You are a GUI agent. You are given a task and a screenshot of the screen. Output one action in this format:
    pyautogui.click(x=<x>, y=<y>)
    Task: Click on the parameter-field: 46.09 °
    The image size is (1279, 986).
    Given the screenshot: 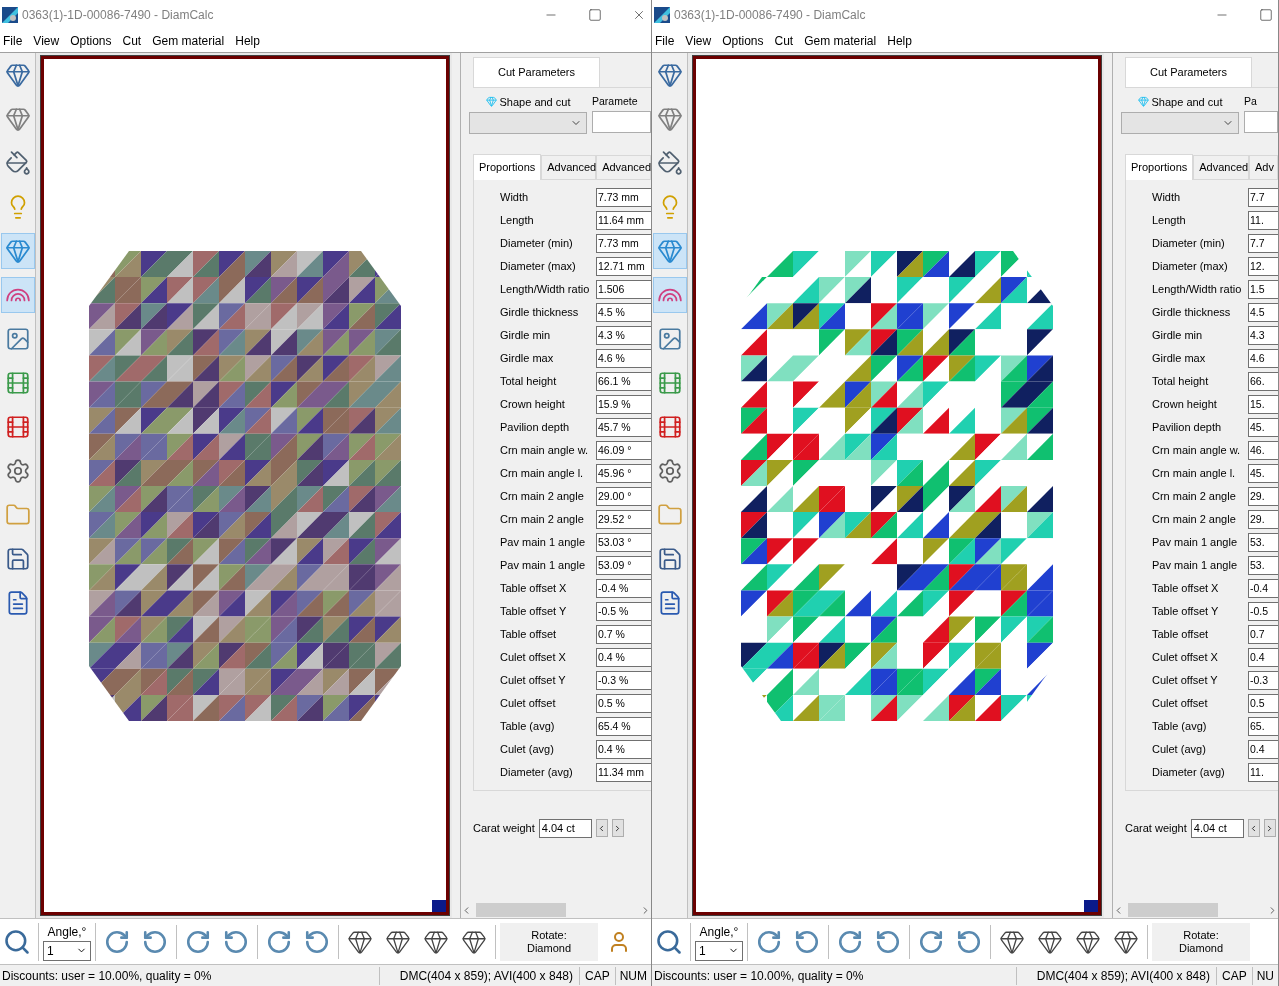 What is the action you would take?
    pyautogui.click(x=623, y=450)
    